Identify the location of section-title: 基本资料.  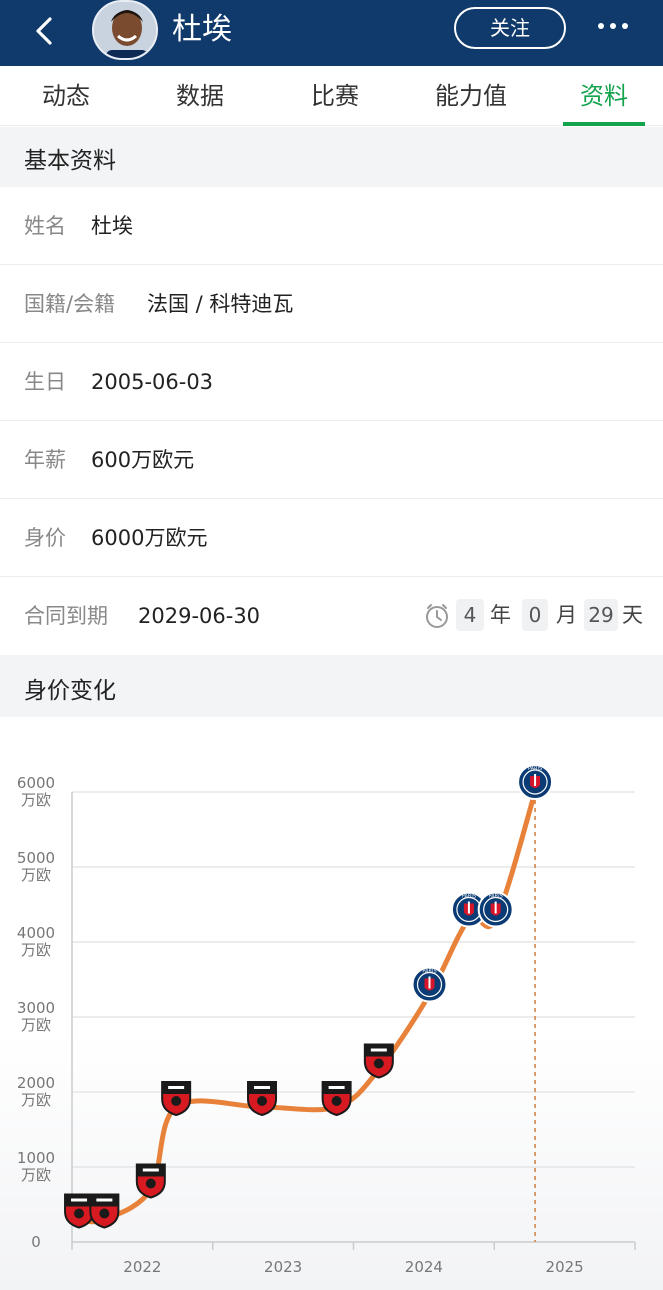
(70, 161).